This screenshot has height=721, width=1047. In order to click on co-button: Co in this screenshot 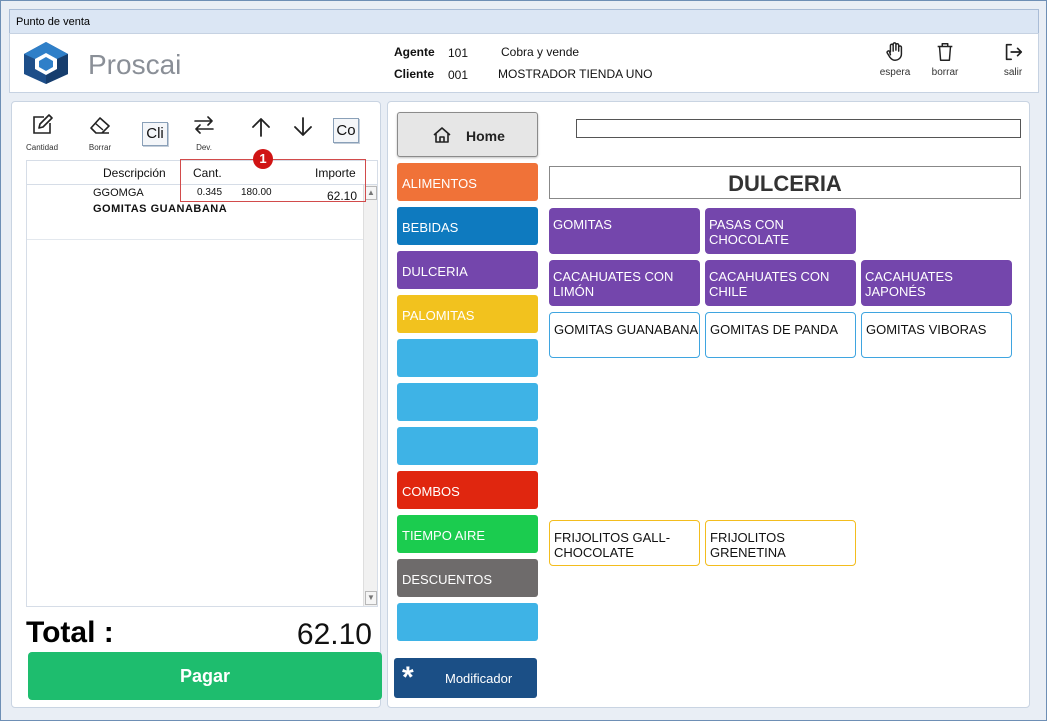, I will do `click(346, 130)`.